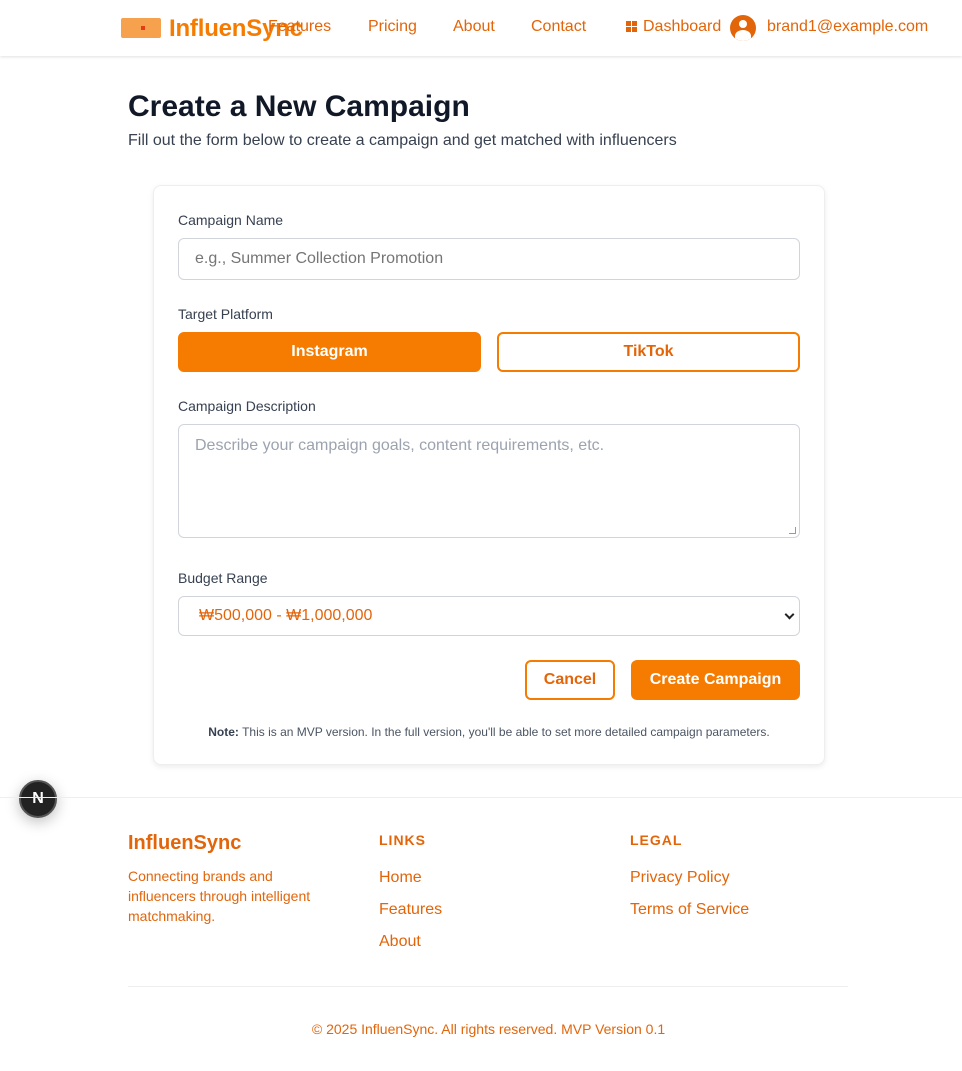  What do you see at coordinates (223, 732) in the screenshot?
I see `note-prefix: Note:` at bounding box center [223, 732].